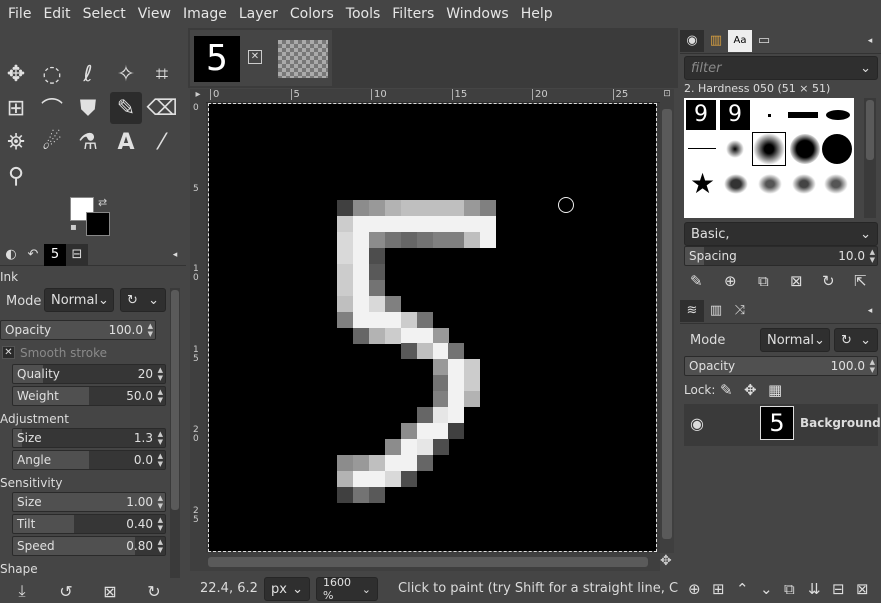 This screenshot has height=603, width=881. What do you see at coordinates (16, 142) in the screenshot?
I see `clone-tool-icon: ⛯` at bounding box center [16, 142].